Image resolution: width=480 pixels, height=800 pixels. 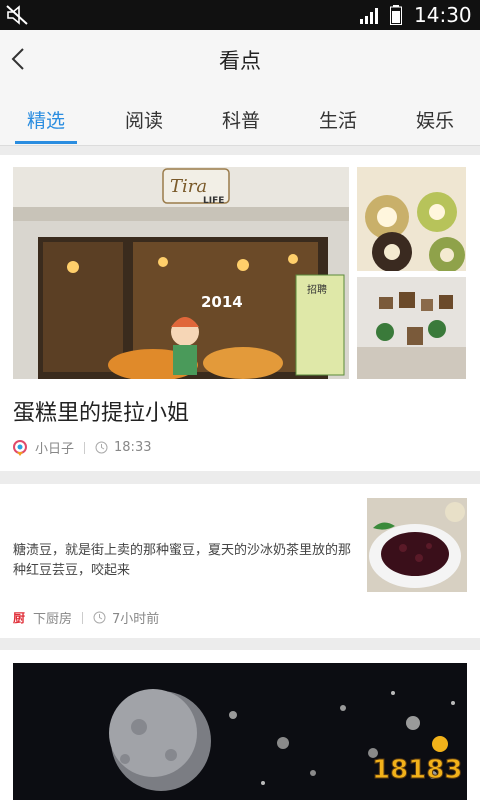 What do you see at coordinates (183, 561) in the screenshot?
I see `article-description: 糖渍豆，就是街上卖的那种蜜豆，夏天的沙冰奶茶里放的那种红豆芸豆，咬起来` at bounding box center [183, 561].